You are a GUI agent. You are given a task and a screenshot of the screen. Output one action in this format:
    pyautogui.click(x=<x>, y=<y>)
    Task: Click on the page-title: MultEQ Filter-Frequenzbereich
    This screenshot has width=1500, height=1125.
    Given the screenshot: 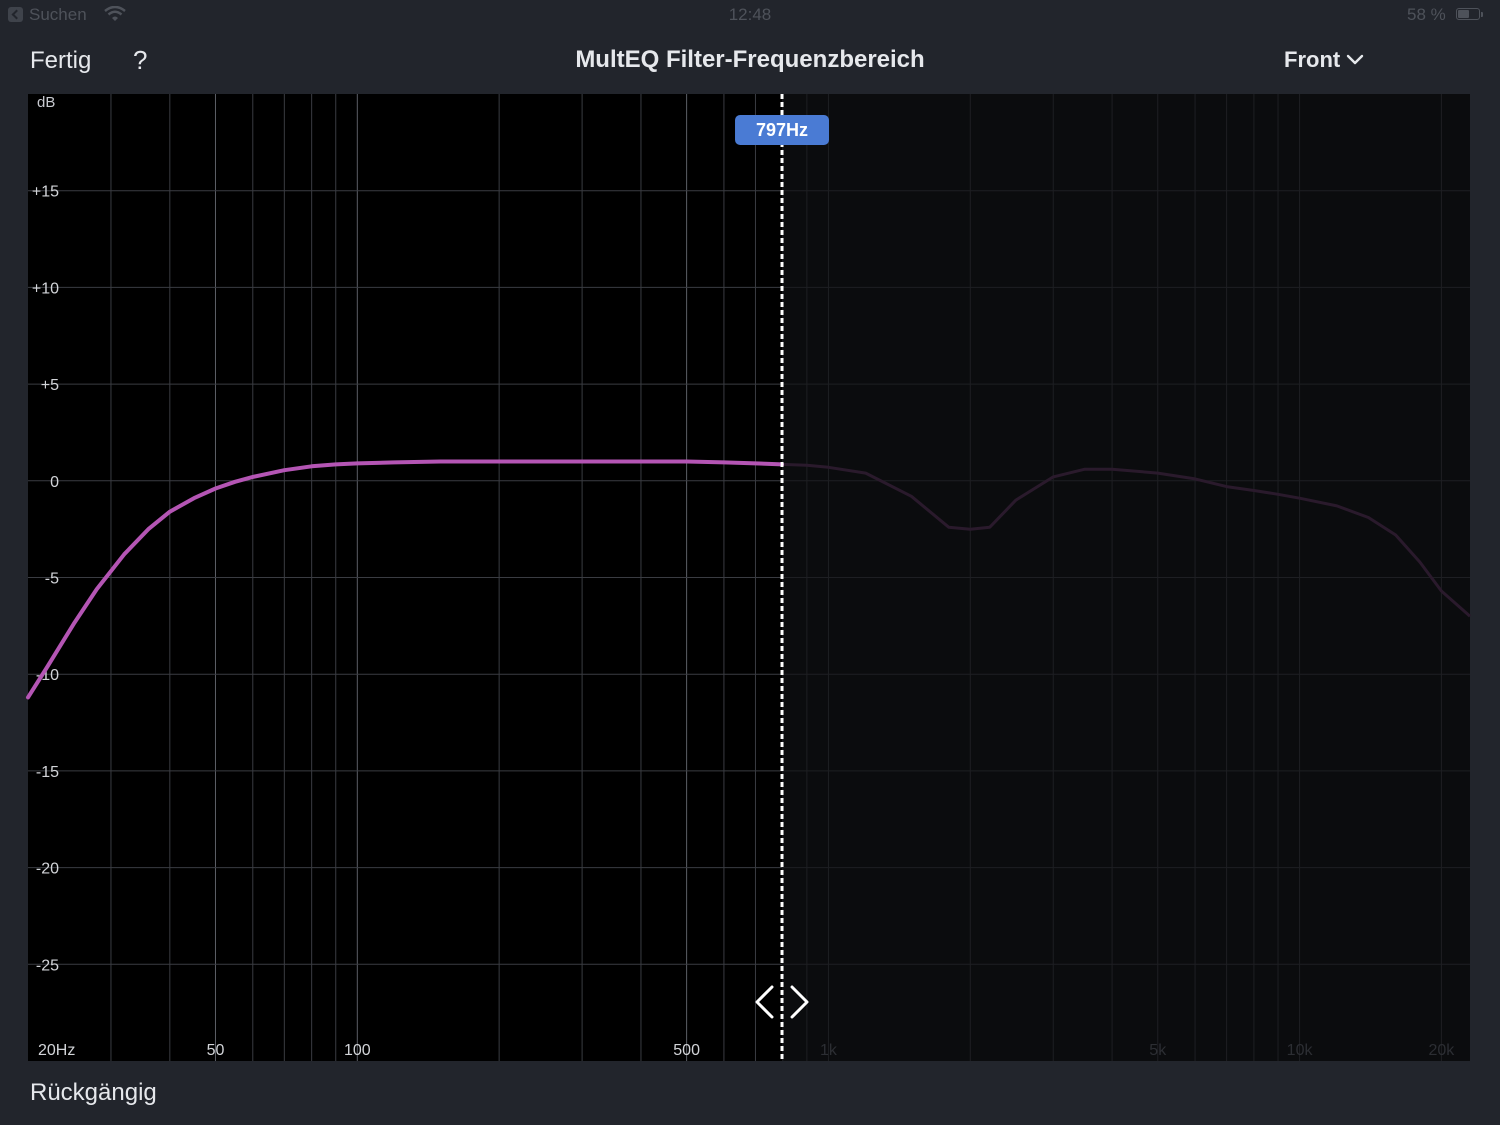 What is the action you would take?
    pyautogui.click(x=750, y=59)
    